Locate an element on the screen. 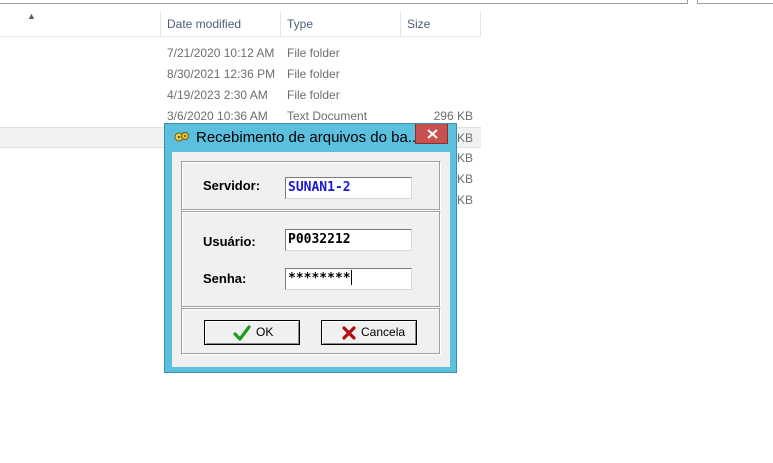 The image size is (773, 463). close-icon is located at coordinates (432, 134).